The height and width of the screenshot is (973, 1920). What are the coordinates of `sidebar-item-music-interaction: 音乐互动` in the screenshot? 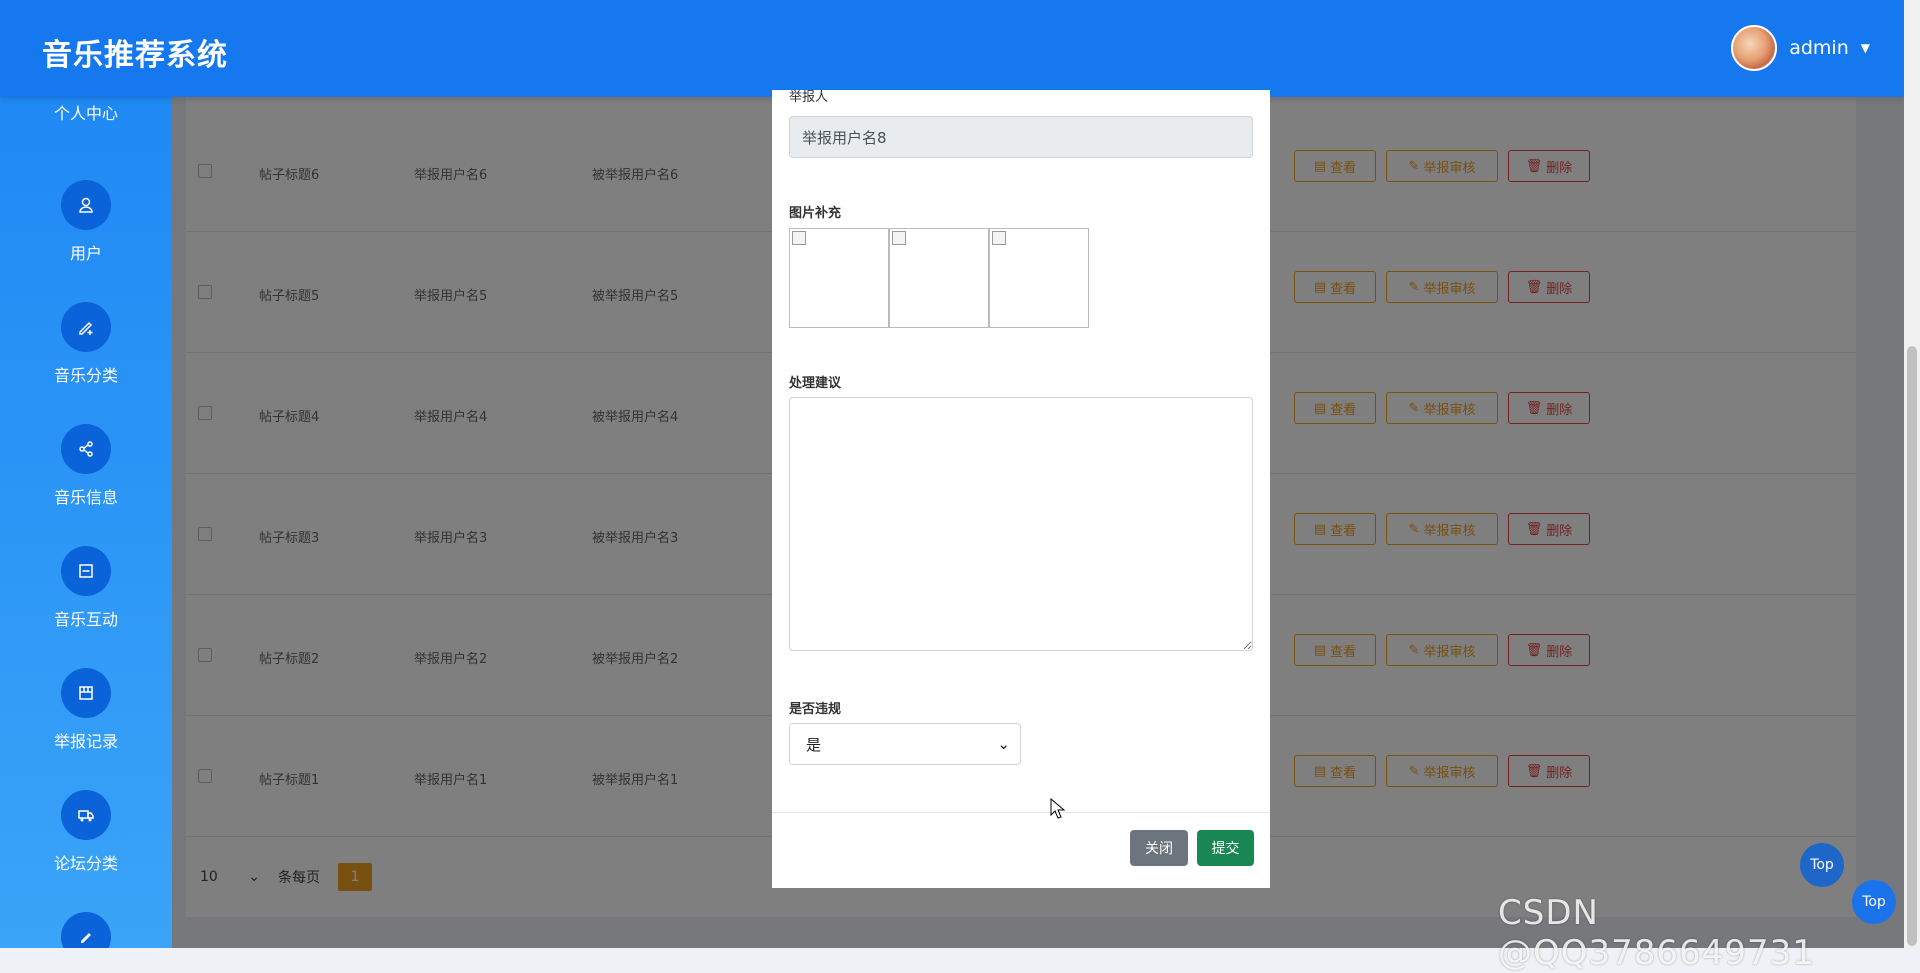 It's located at (86, 588).